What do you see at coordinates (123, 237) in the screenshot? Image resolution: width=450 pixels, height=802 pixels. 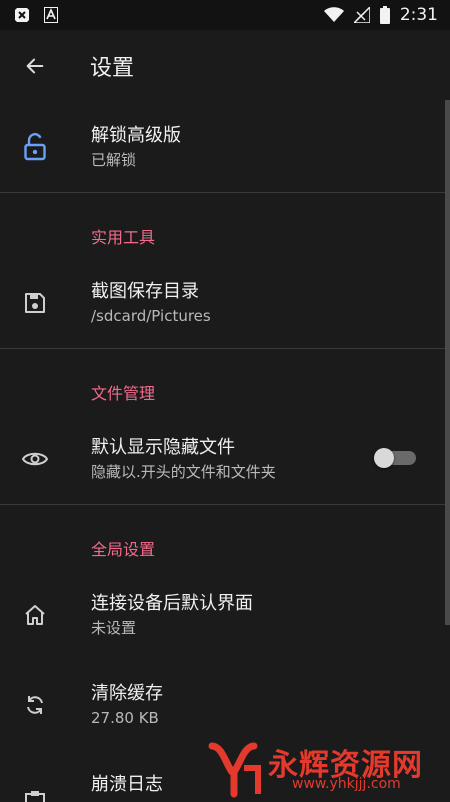 I see `section-tools: 实用工具` at bounding box center [123, 237].